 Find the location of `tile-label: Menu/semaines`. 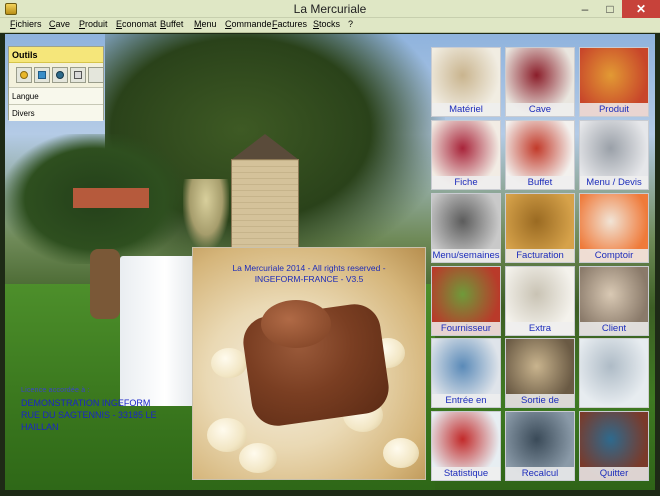

tile-label: Menu/semaines is located at coordinates (466, 255).